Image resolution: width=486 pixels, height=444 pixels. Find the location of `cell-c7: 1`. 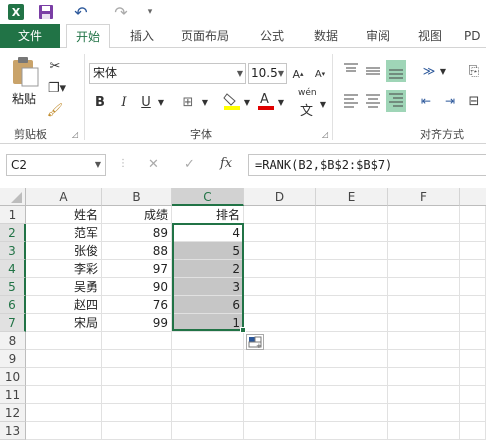

cell-c7: 1 is located at coordinates (208, 323).